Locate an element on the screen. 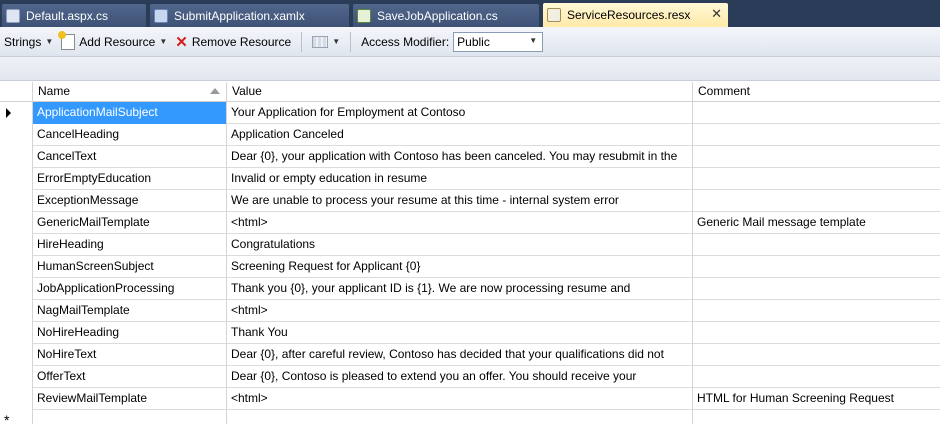  add-resource-button: Add Resource ▼ is located at coordinates (114, 41).